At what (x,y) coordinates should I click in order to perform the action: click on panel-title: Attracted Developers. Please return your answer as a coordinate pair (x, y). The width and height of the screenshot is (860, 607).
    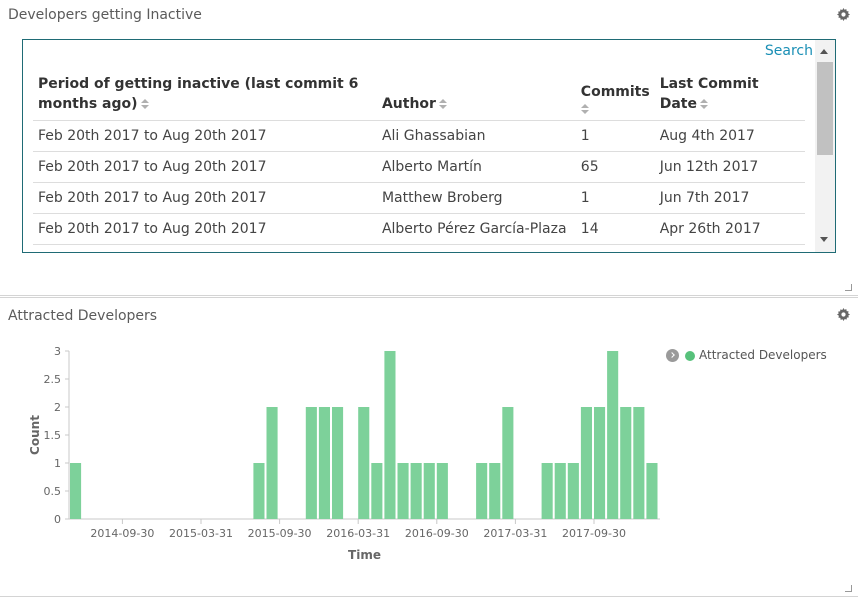
    Looking at the image, I should click on (83, 316).